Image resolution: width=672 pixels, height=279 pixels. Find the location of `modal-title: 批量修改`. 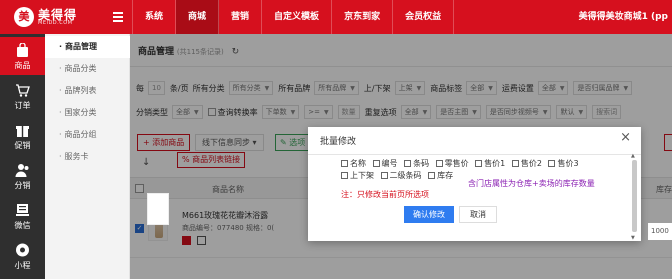

modal-title: 批量修改 is located at coordinates (338, 142).